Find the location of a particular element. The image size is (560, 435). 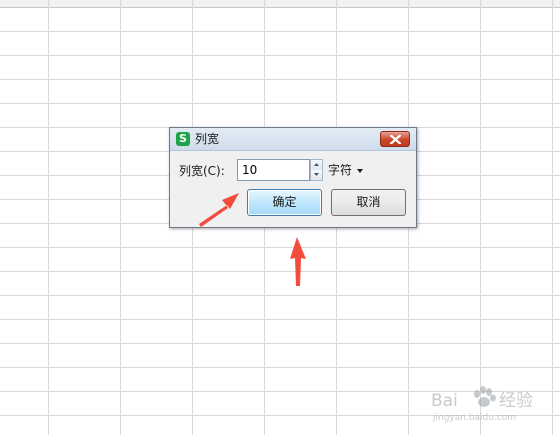

unit-dropdown-label: 字符 is located at coordinates (340, 170).